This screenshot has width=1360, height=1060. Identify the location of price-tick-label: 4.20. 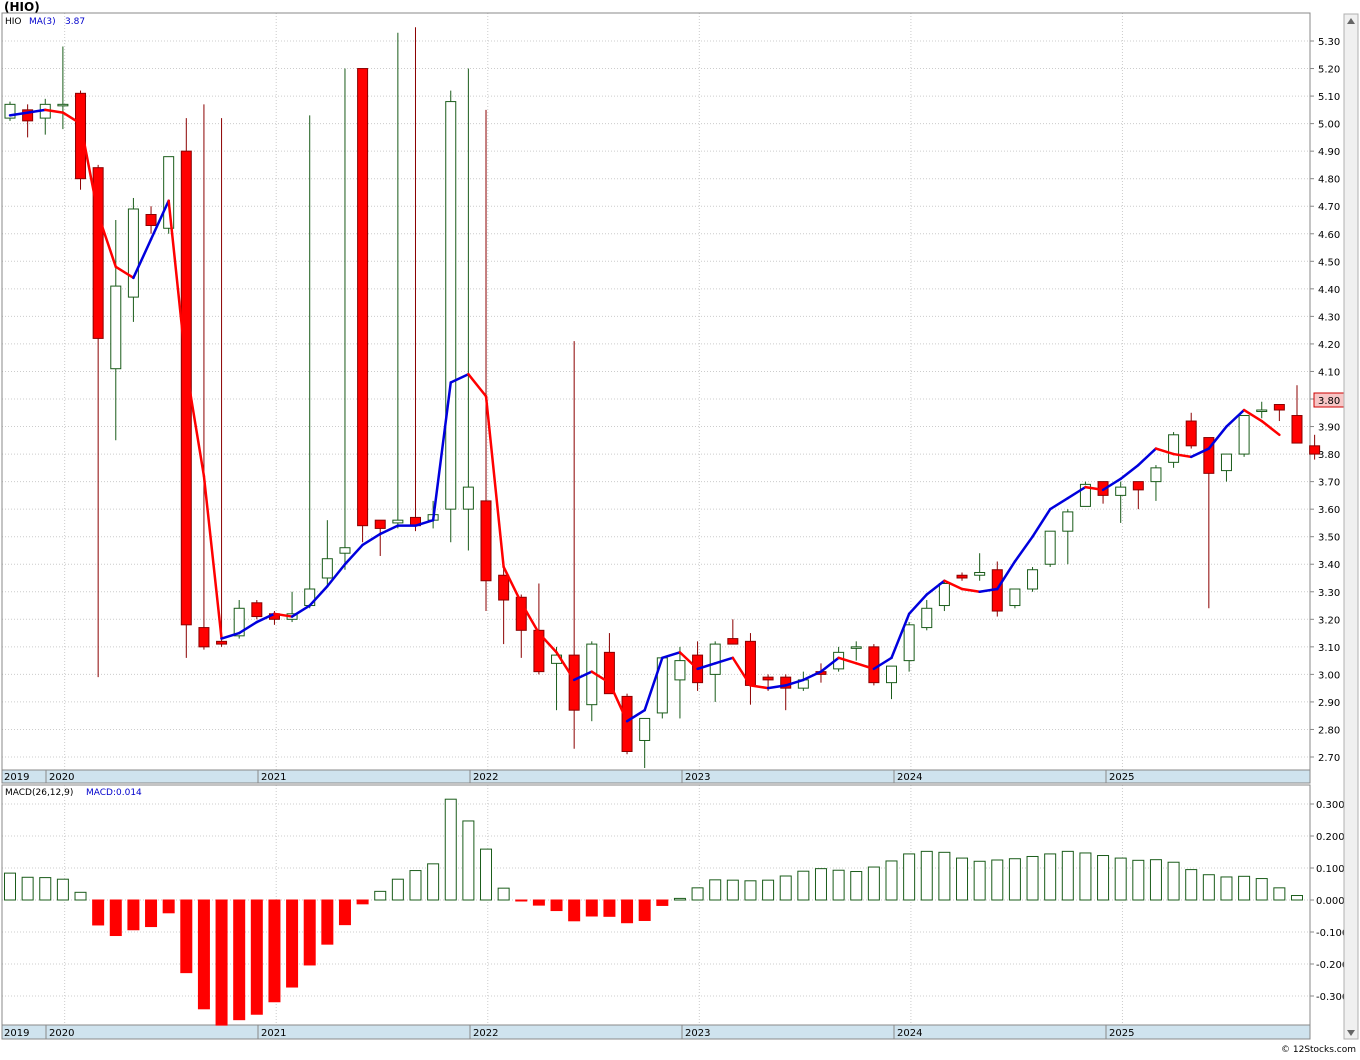
(1329, 345).